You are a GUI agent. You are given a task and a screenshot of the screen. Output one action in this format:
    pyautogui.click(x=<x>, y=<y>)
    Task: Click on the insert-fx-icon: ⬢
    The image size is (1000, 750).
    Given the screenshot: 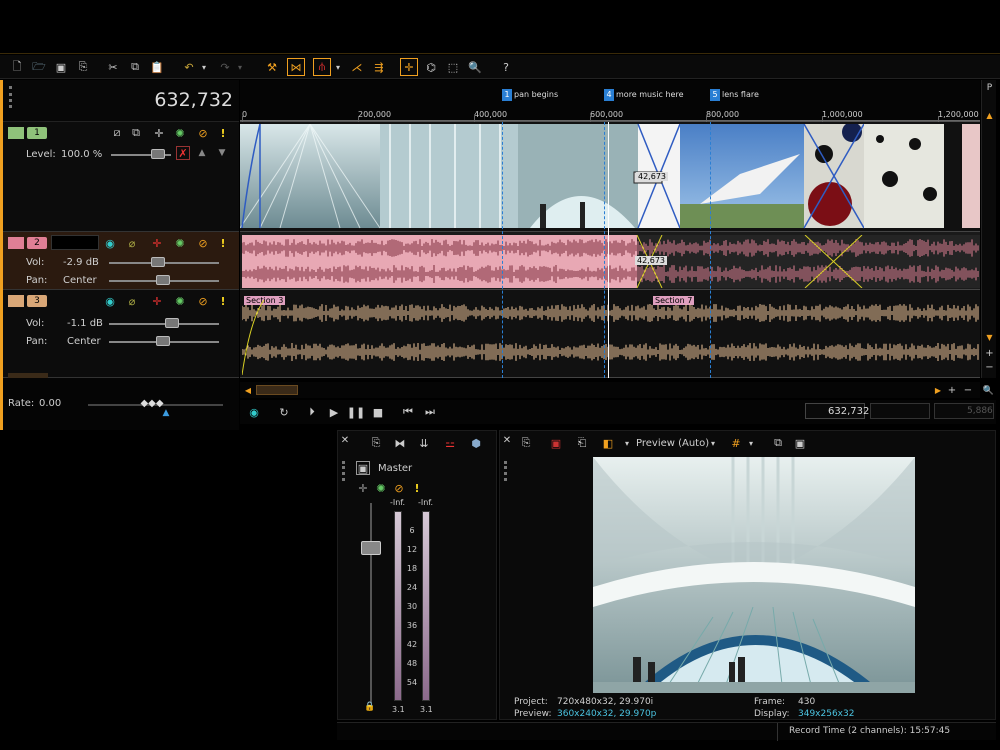 What is the action you would take?
    pyautogui.click(x=476, y=443)
    